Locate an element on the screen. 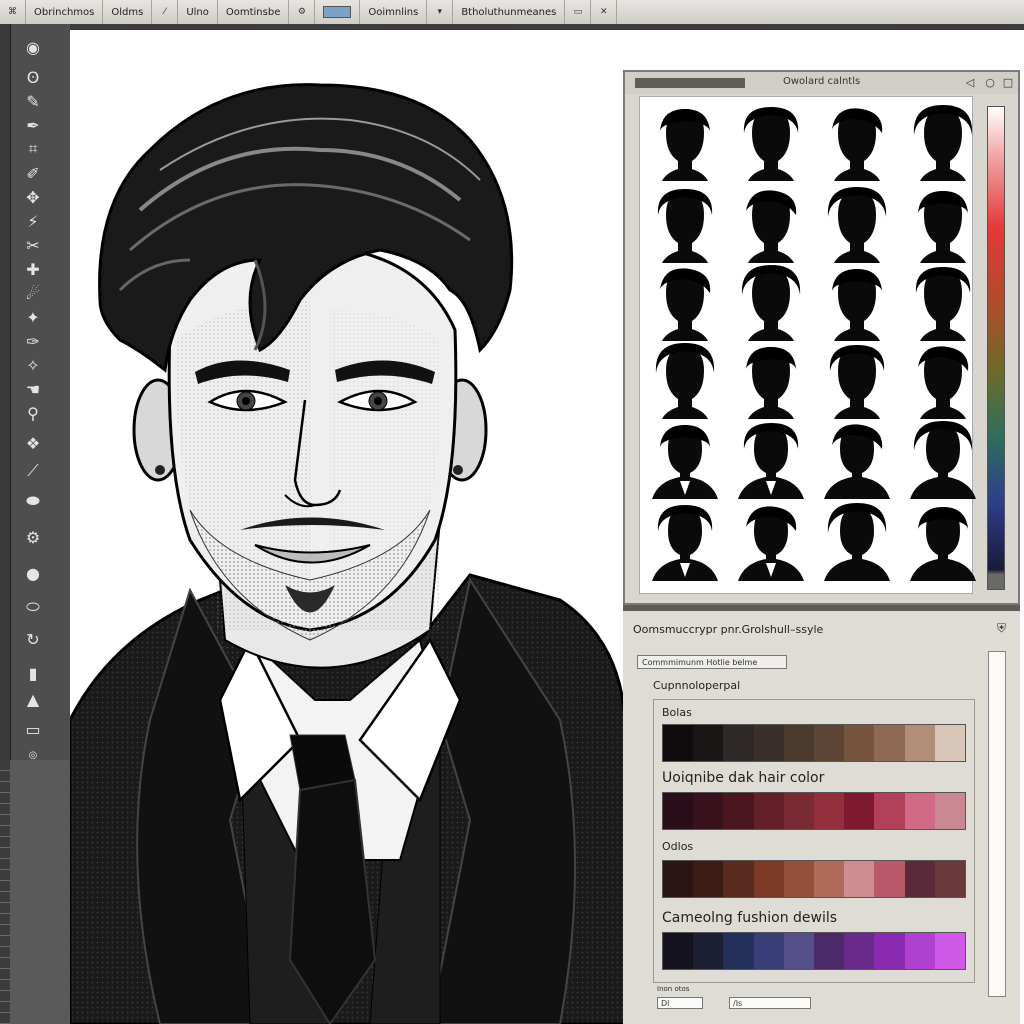 The image size is (1024, 1024). screen-mode-icon: ▭ is located at coordinates (33, 729).